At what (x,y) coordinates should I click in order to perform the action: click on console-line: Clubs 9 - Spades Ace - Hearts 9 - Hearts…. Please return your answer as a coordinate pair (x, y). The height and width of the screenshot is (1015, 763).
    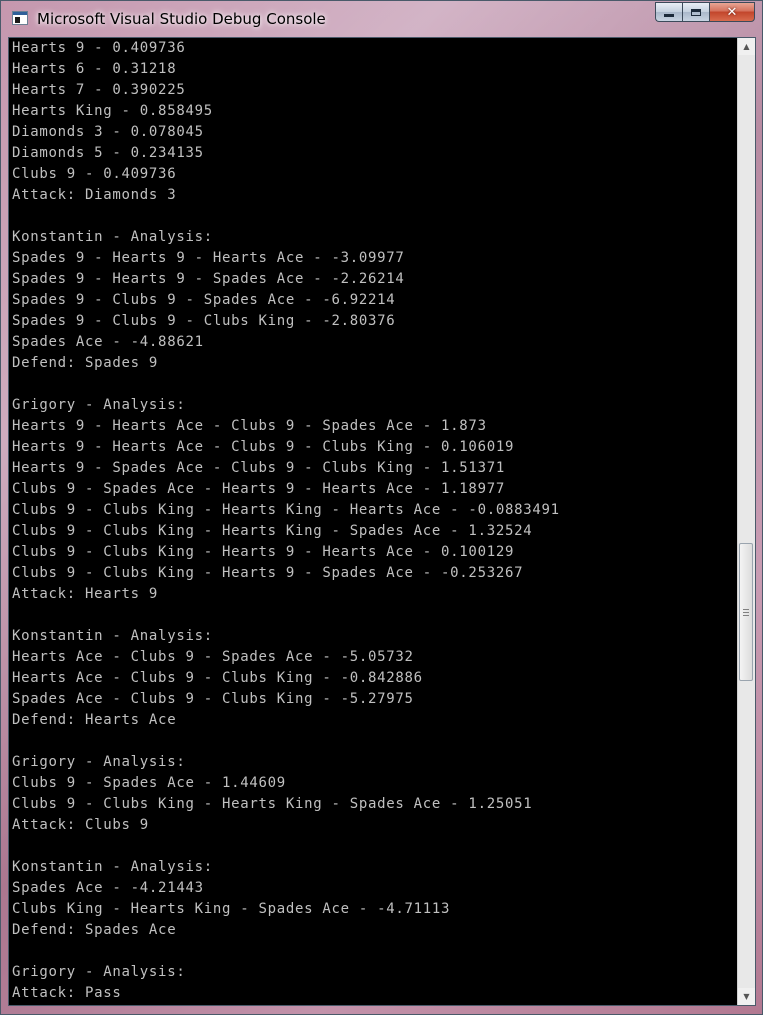
    Looking at the image, I should click on (258, 489).